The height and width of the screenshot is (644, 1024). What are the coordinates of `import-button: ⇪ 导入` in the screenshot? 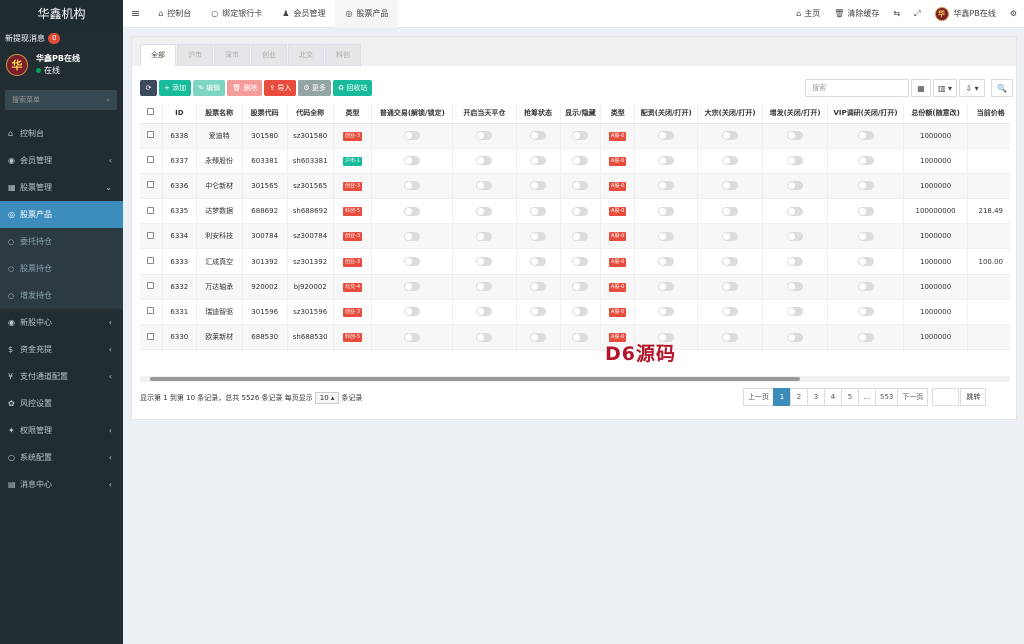 It's located at (280, 88).